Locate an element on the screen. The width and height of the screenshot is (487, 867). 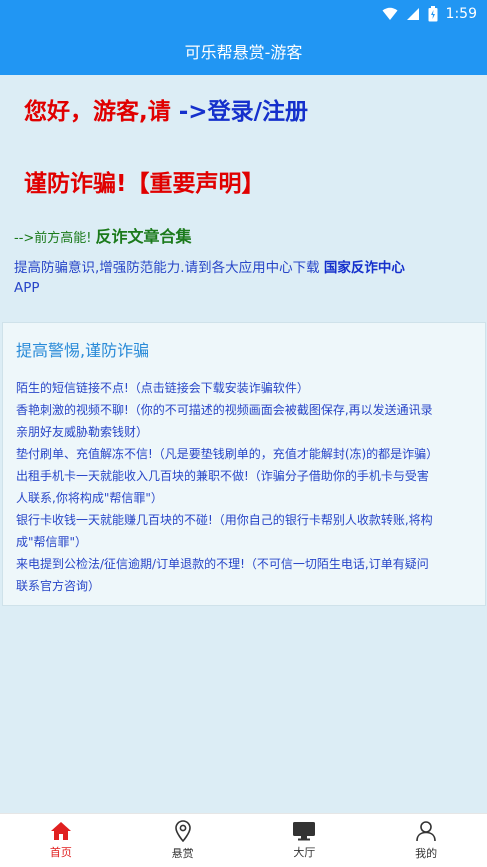
nav-label: 悬赏 is located at coordinates (182, 853).